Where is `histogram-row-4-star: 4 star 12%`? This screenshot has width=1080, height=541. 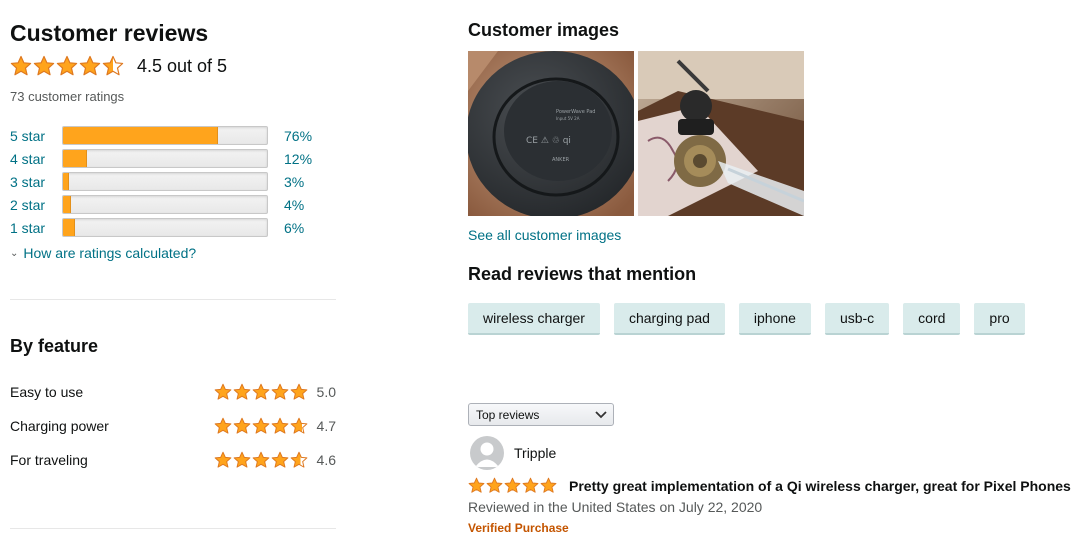 histogram-row-4-star: 4 star 12% is located at coordinates (175, 158).